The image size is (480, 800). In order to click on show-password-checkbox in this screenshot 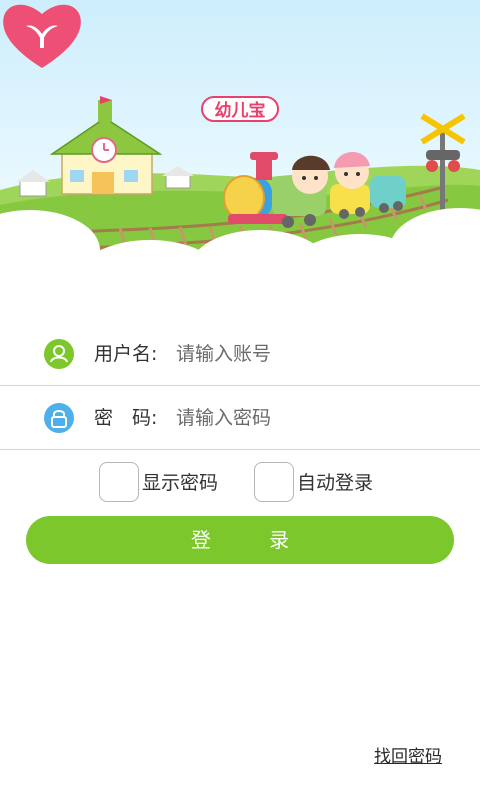, I will do `click(119, 482)`.